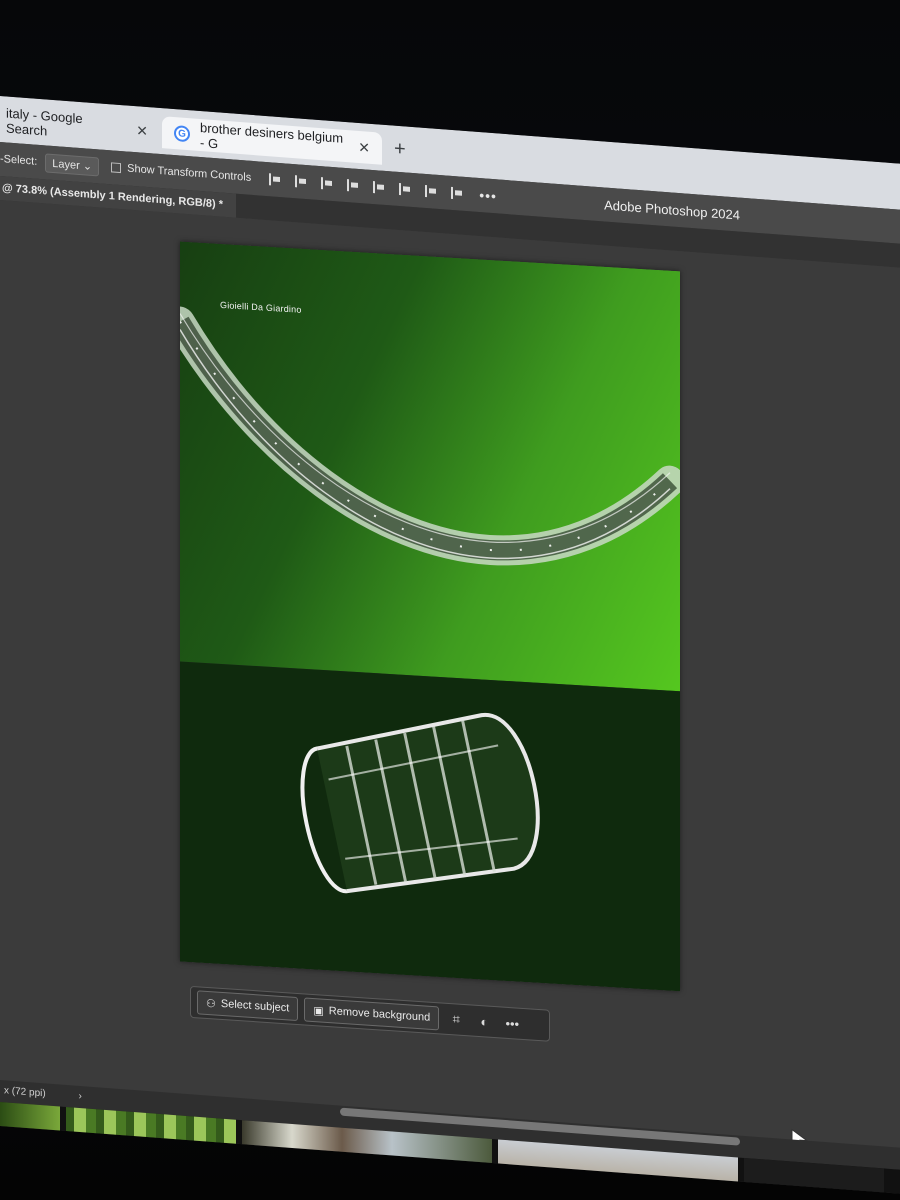 The width and height of the screenshot is (900, 1200). What do you see at coordinates (400, 150) in the screenshot?
I see `new-tab-button: +` at bounding box center [400, 150].